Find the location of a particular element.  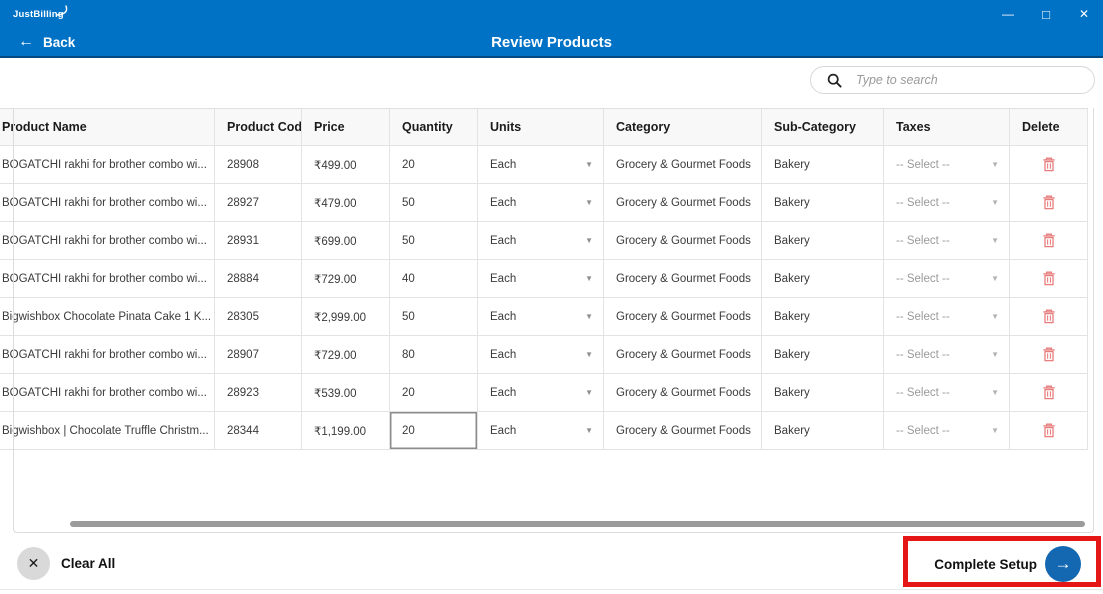

column-header-units: Units is located at coordinates (541, 127).